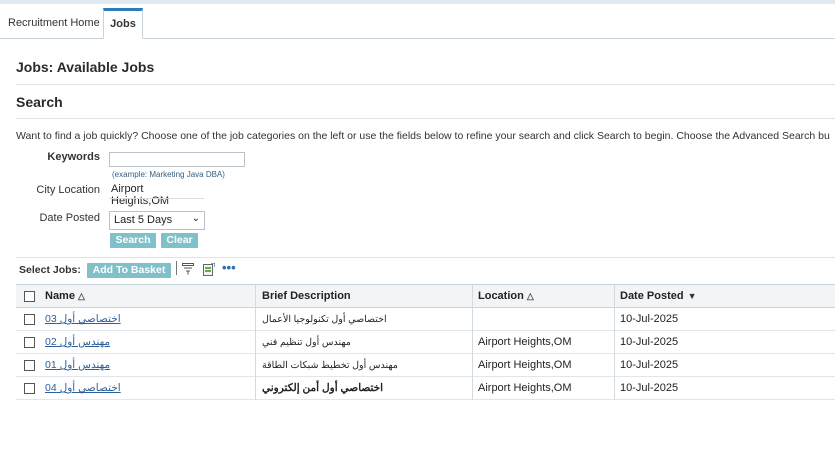 The width and height of the screenshot is (835, 450). What do you see at coordinates (209, 269) in the screenshot?
I see `export-icon` at bounding box center [209, 269].